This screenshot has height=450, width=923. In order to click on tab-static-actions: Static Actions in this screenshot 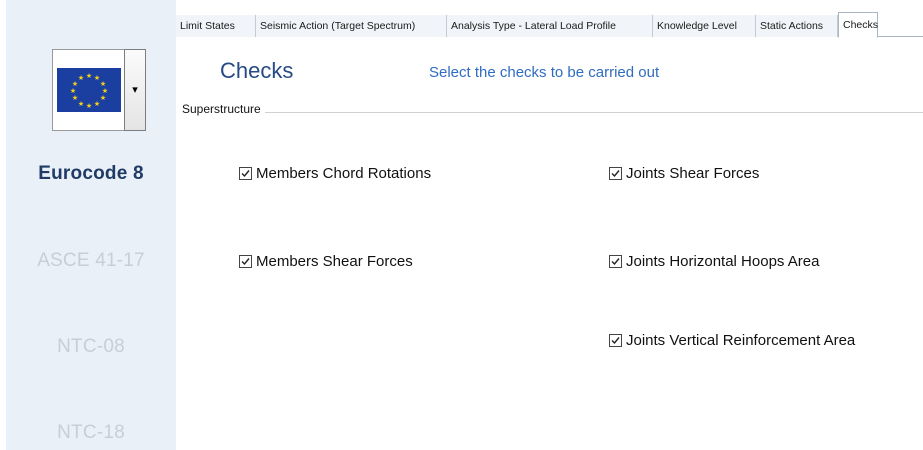, I will do `click(797, 26)`.